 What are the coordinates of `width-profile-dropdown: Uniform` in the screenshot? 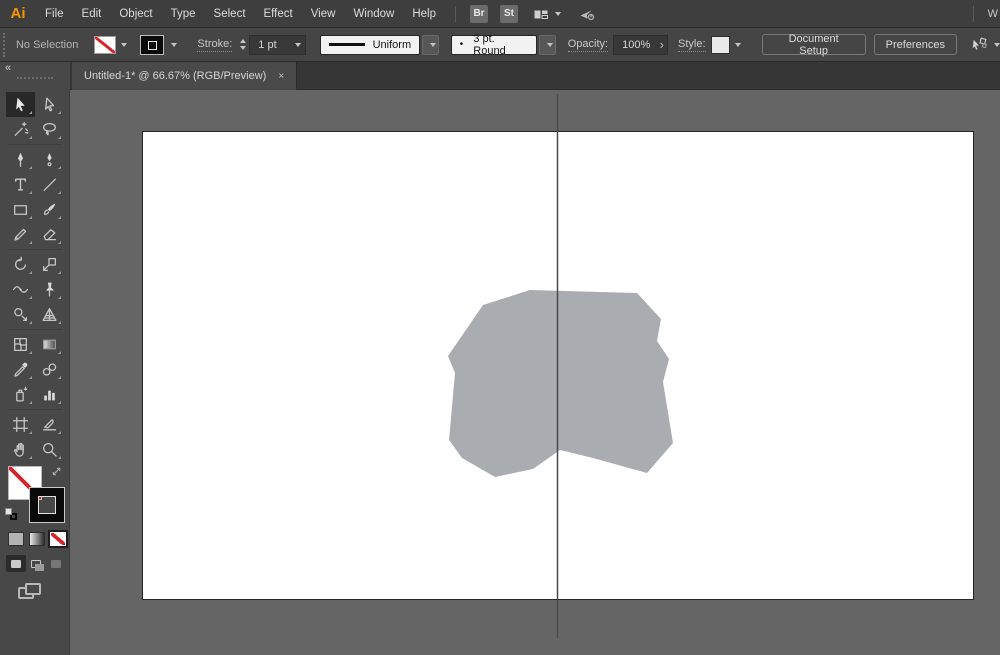 It's located at (370, 44).